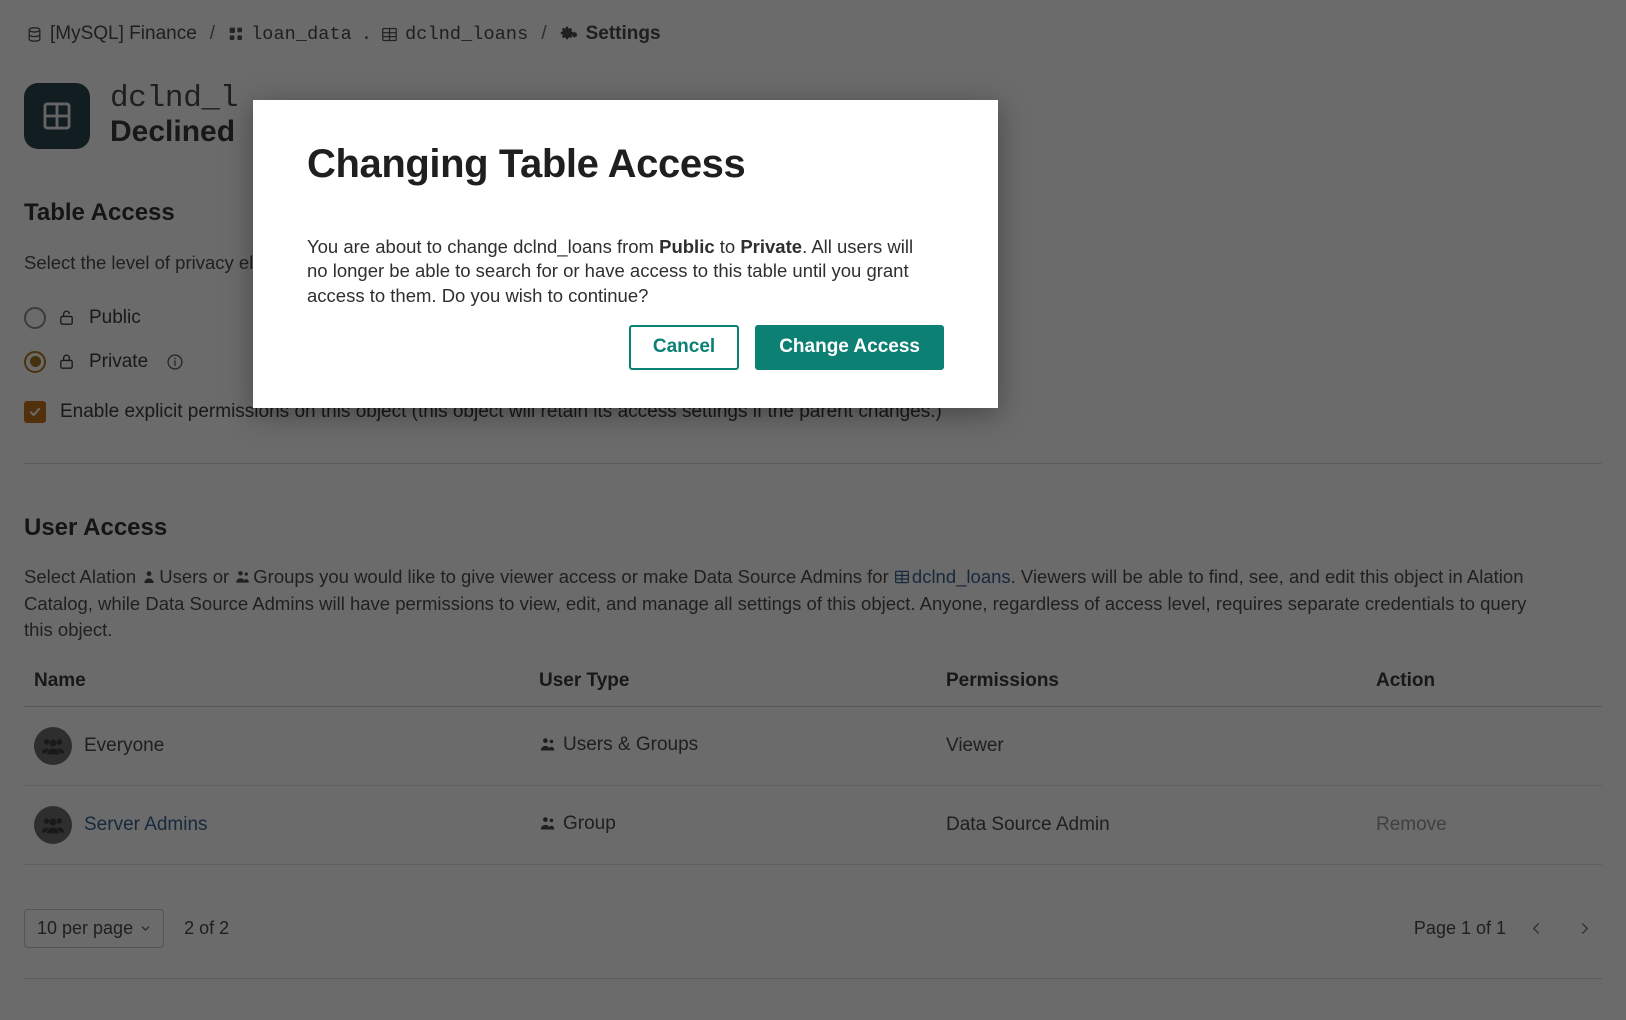 The image size is (1626, 1020). What do you see at coordinates (687, 246) in the screenshot?
I see `dialog-message-from: Public` at bounding box center [687, 246].